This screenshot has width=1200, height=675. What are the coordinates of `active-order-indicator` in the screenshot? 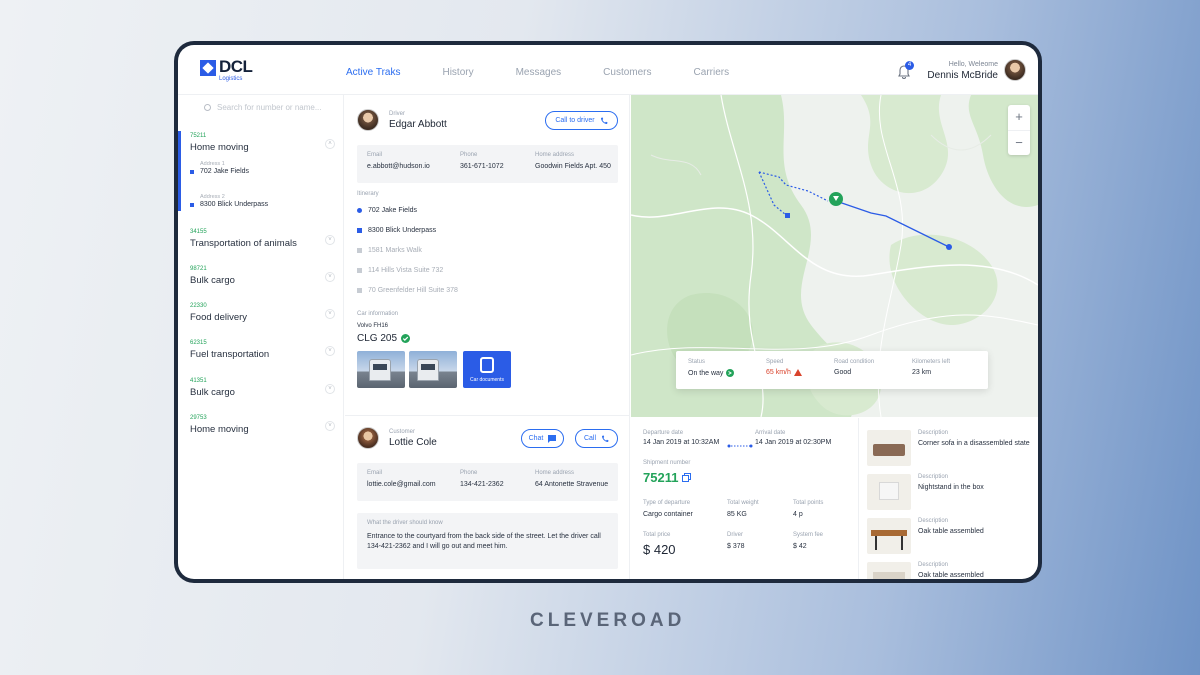 It's located at (179, 171).